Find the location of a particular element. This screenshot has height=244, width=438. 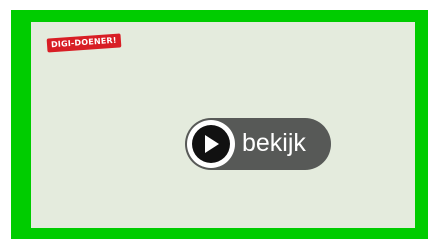

digi-doener-badge: DIGI-DOENER! is located at coordinates (84, 43).